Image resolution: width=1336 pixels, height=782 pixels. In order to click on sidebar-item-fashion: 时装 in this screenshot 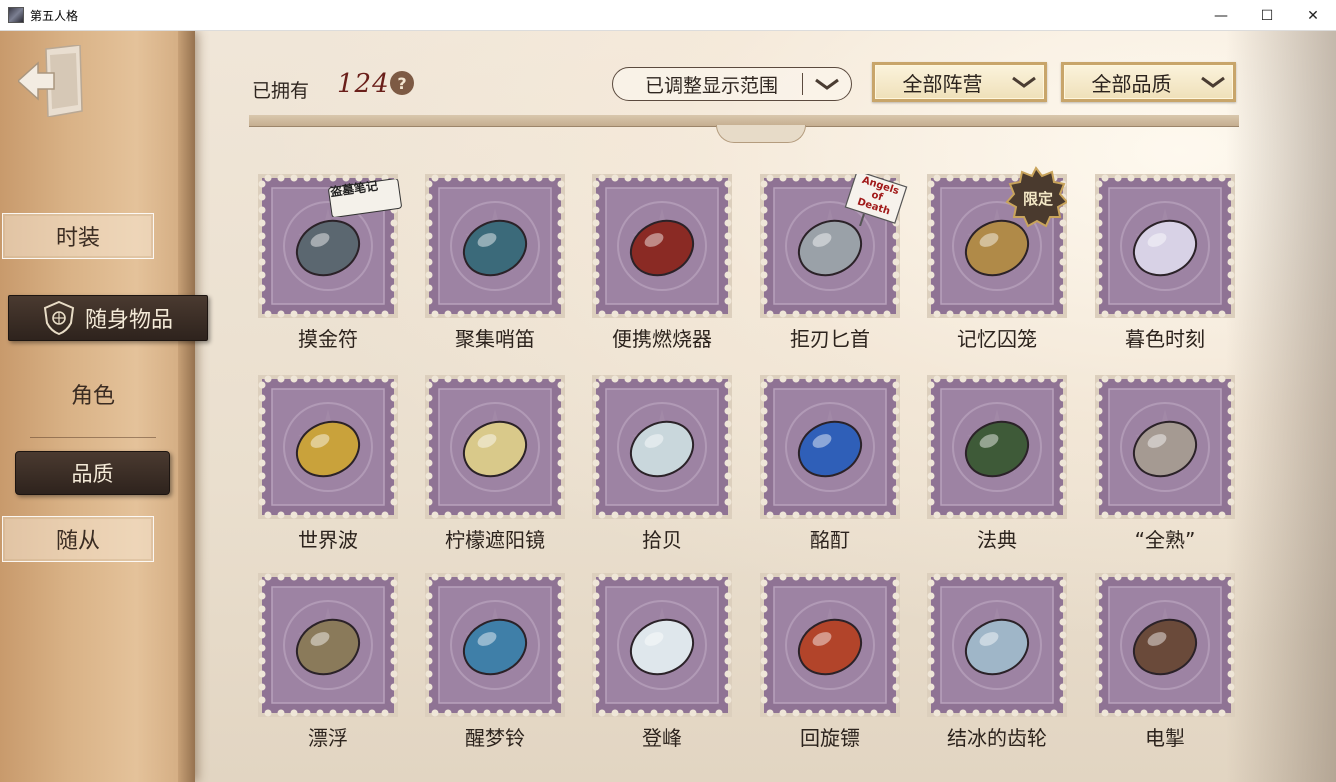, I will do `click(78, 236)`.